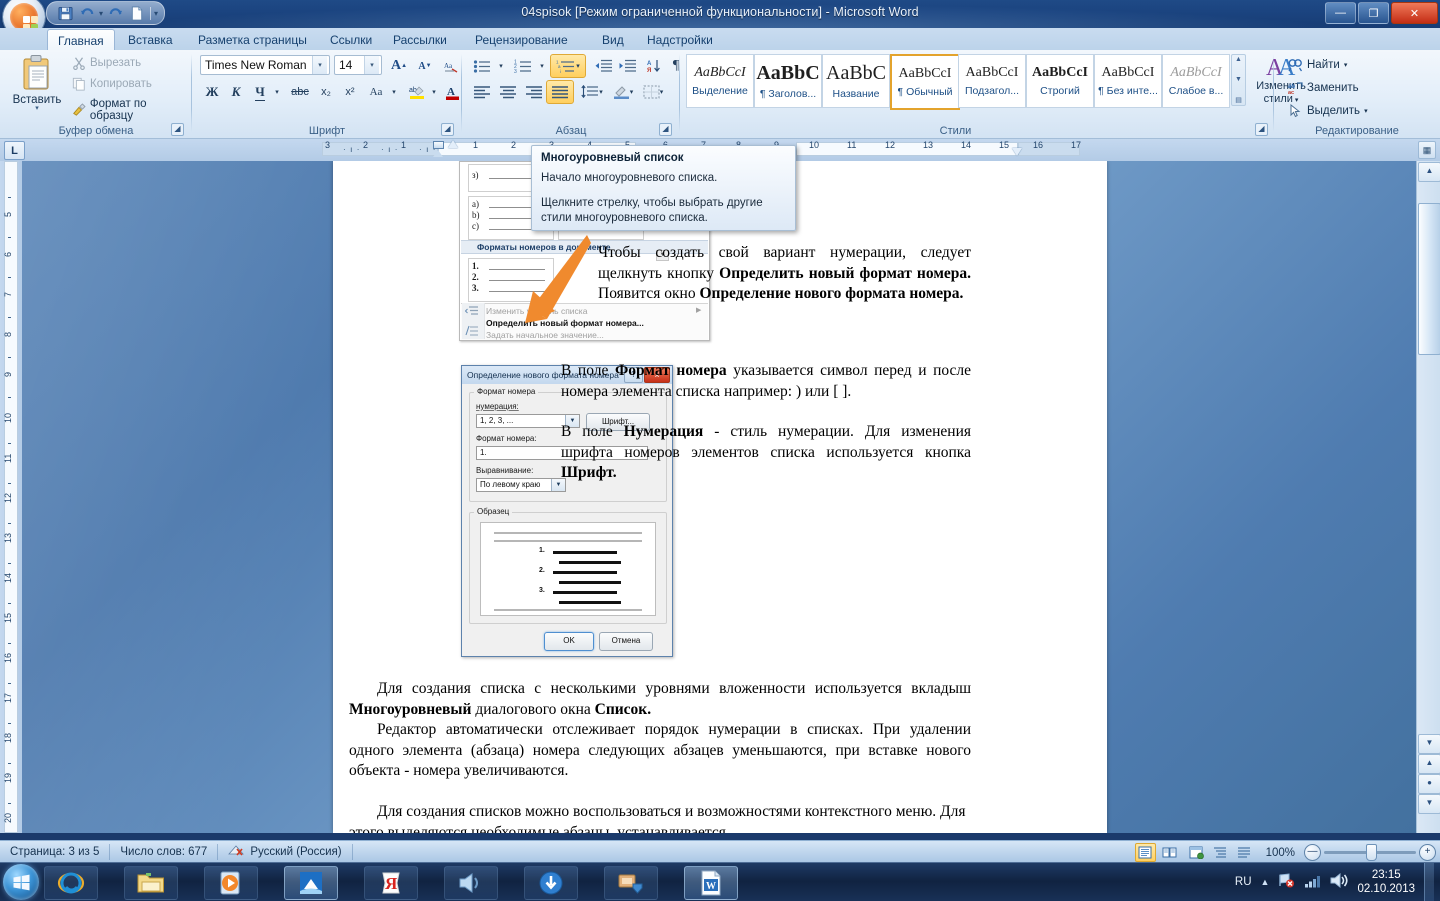 Image resolution: width=1440 pixels, height=901 pixels. Describe the element at coordinates (578, 66) in the screenshot. I see `multilevel-list-dropdown-icon: ▾` at that location.